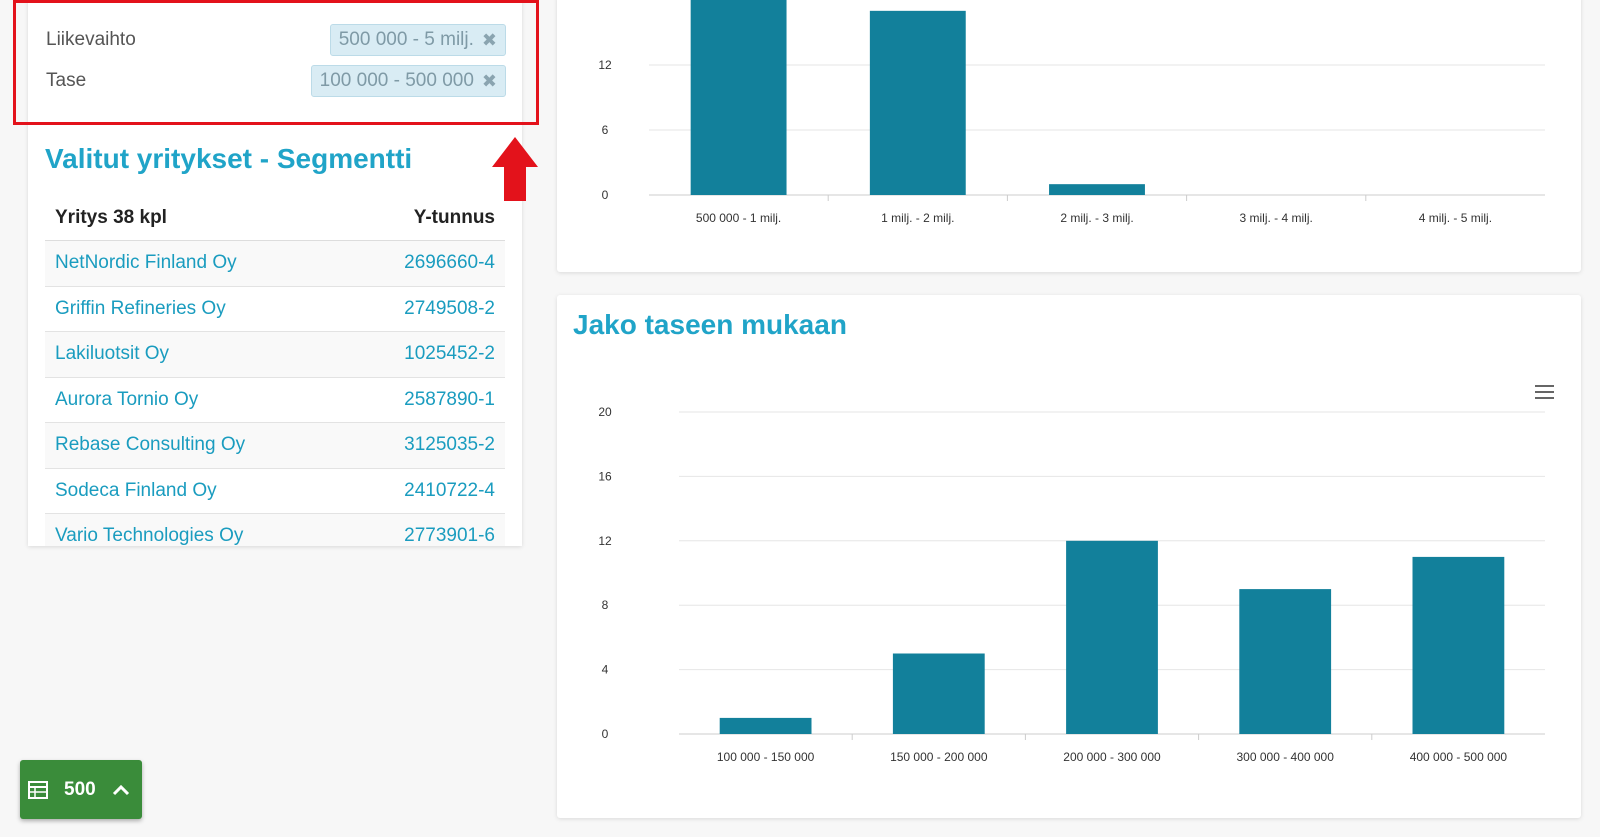 The width and height of the screenshot is (1600, 837). What do you see at coordinates (738, 218) in the screenshot?
I see `x-tick-label: 500 000 - 1 milj.` at bounding box center [738, 218].